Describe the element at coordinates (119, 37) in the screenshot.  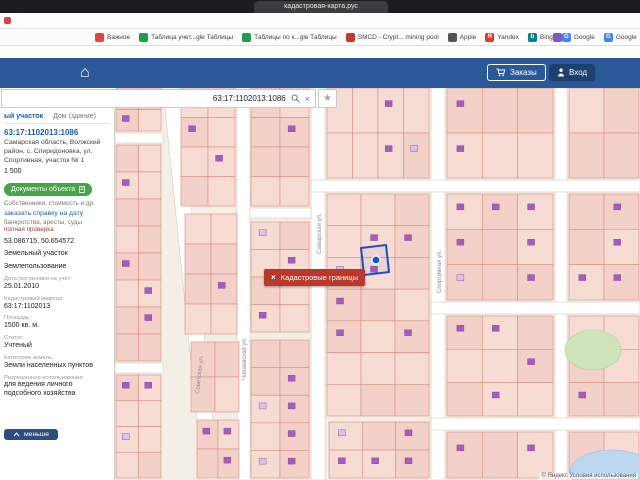
I see `bookmark-label: Важное` at that location.